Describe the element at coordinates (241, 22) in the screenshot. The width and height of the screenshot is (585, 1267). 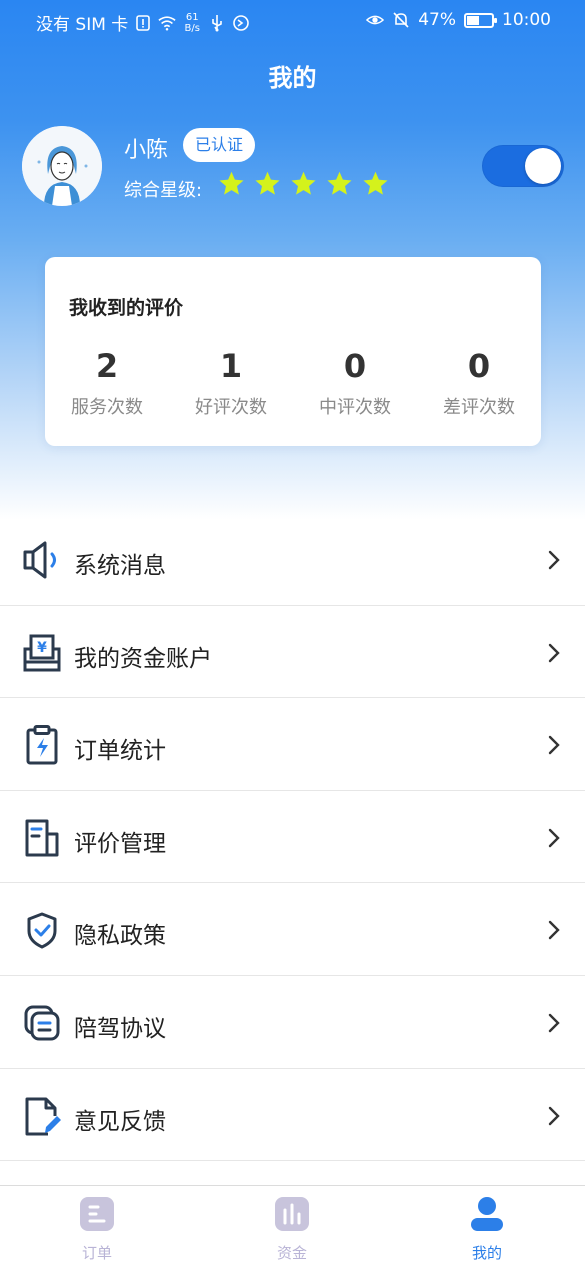
I see `phone-sync-icon` at that location.